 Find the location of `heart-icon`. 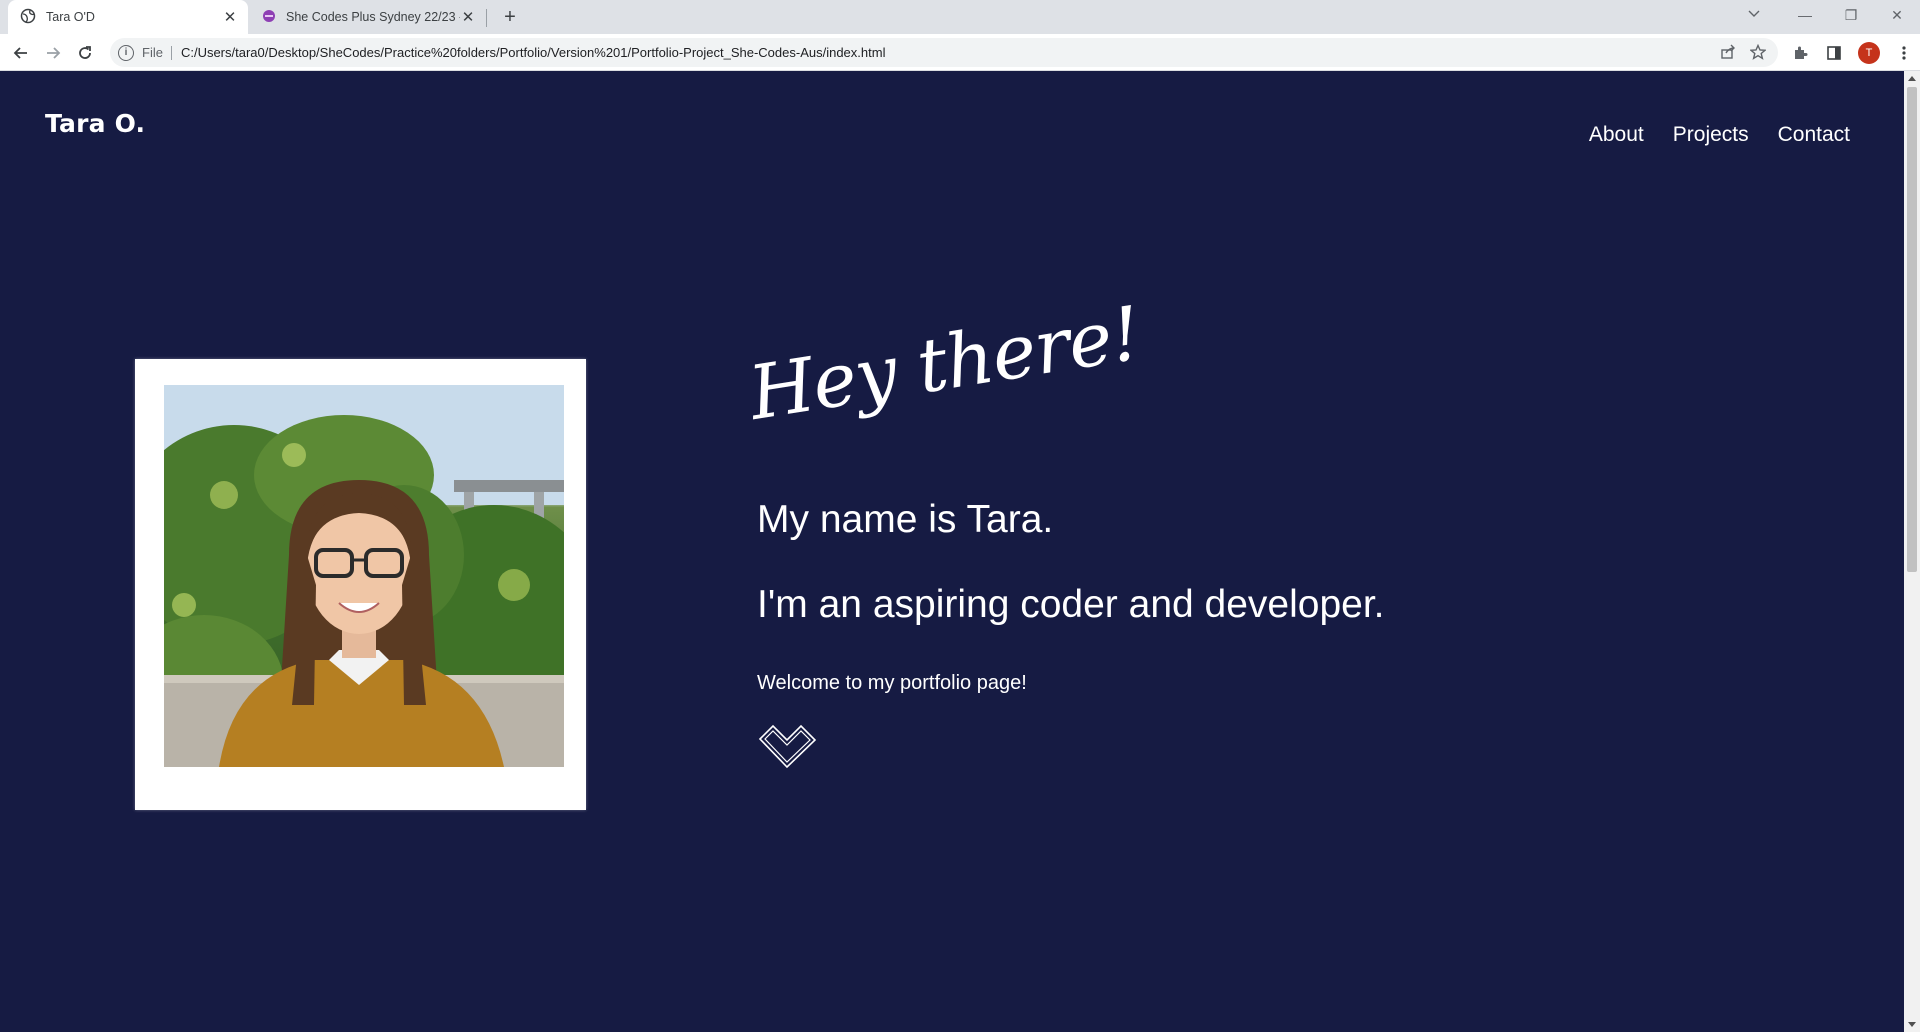

heart-icon is located at coordinates (788, 746).